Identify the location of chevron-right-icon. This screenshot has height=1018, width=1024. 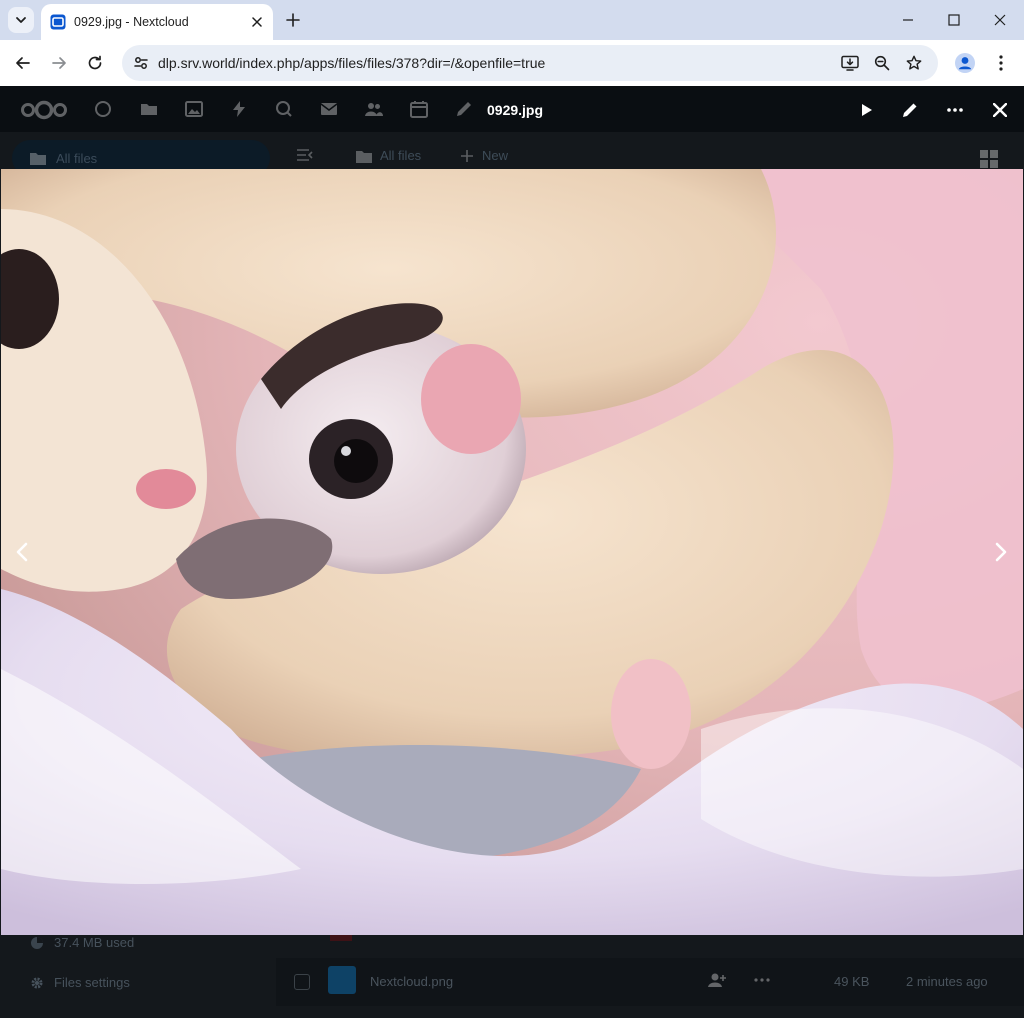
(1001, 552).